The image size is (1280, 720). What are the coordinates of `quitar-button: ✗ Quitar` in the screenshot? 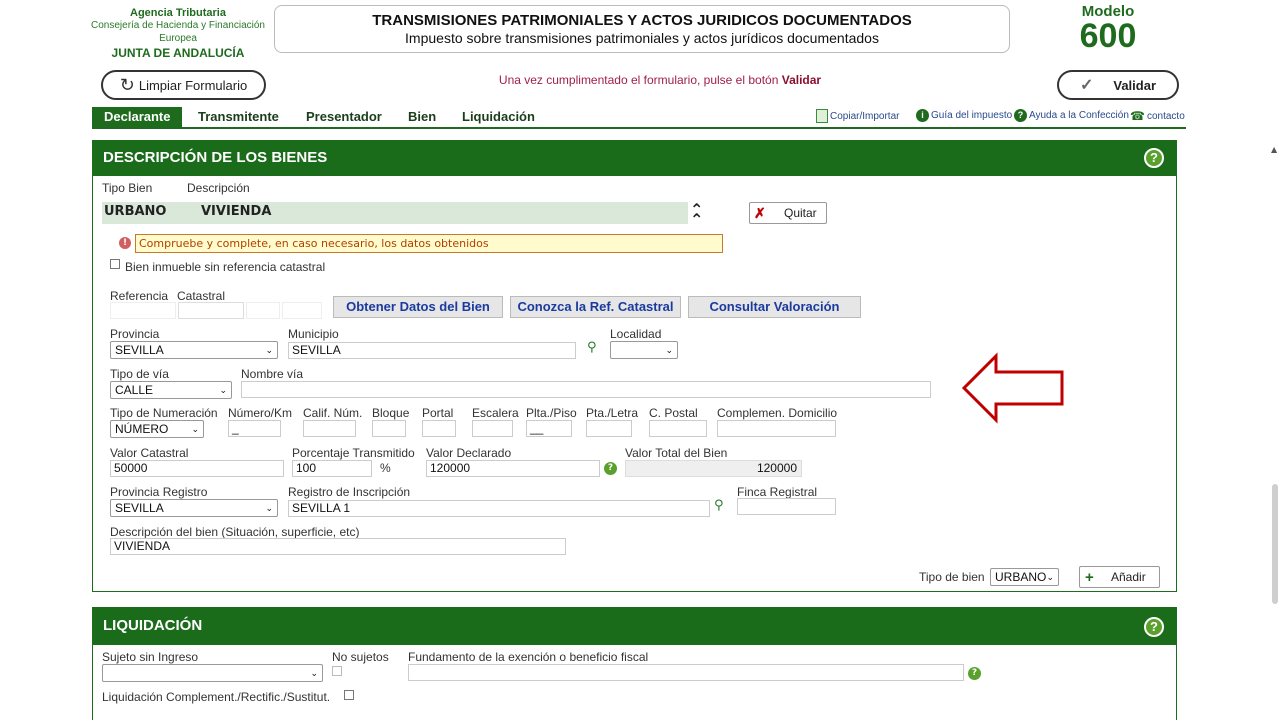 It's located at (788, 213).